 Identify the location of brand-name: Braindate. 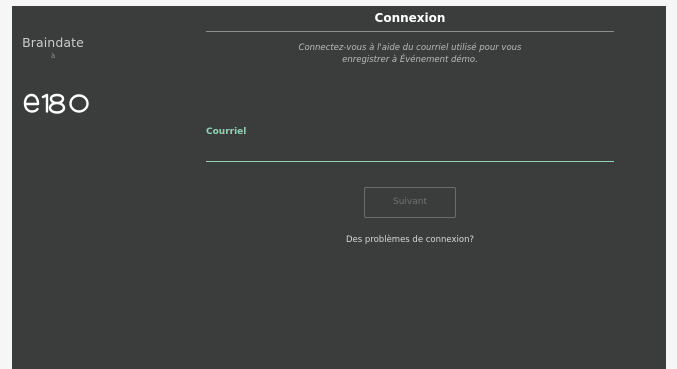
(53, 42).